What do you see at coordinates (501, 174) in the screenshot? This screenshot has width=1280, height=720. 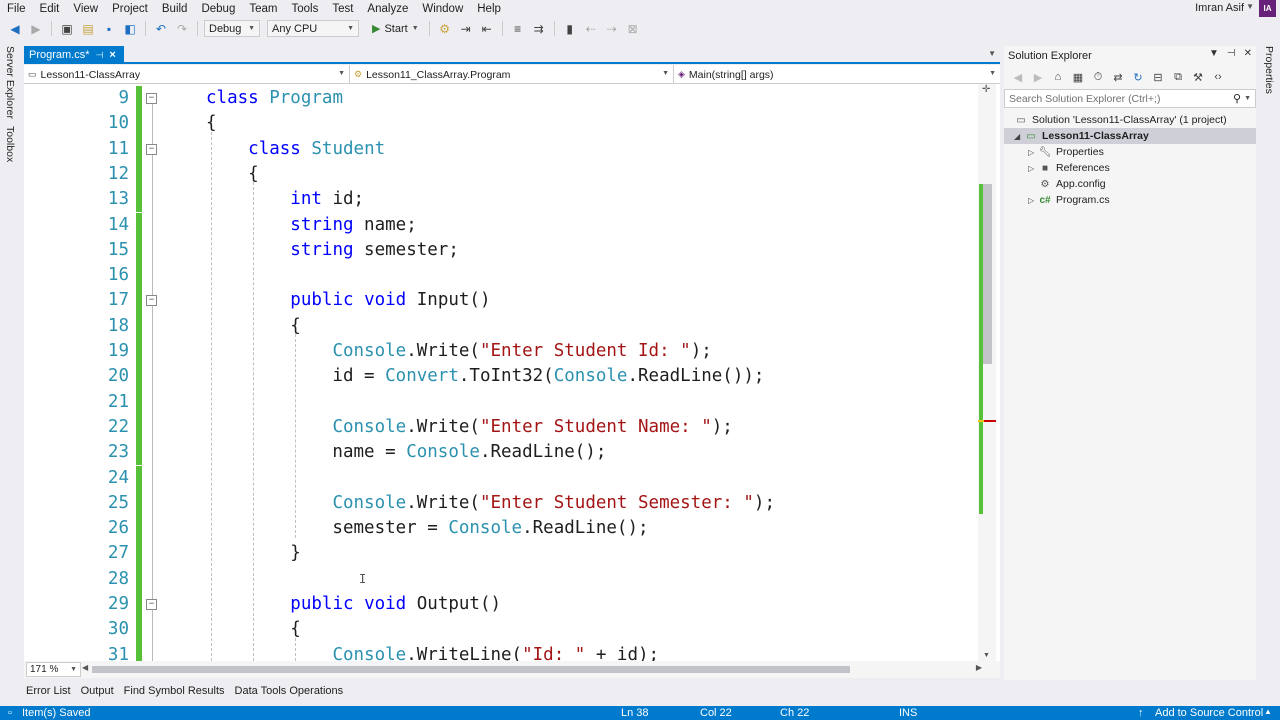 I see `code-line: 12 {` at bounding box center [501, 174].